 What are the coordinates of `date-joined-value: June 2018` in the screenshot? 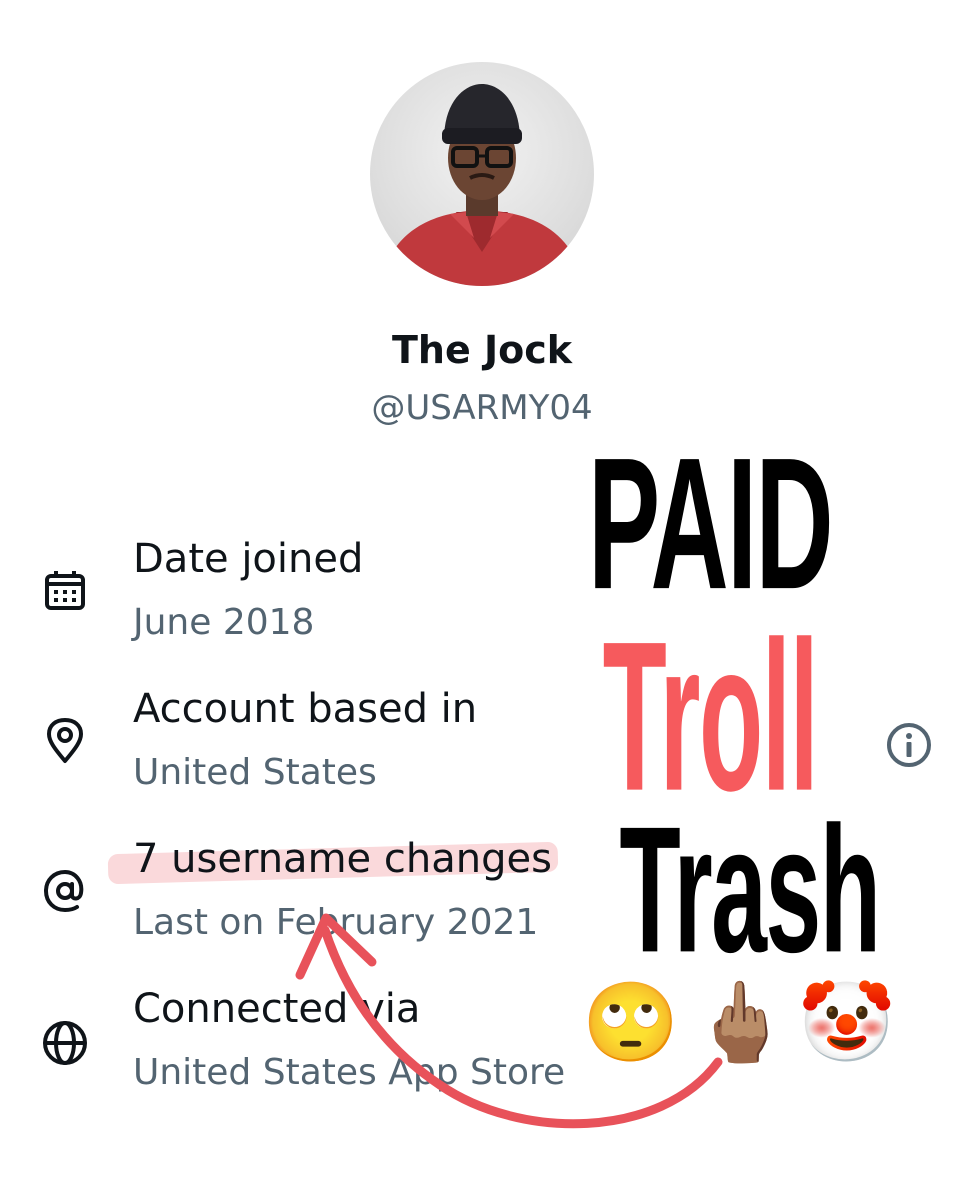 It's located at (224, 622).